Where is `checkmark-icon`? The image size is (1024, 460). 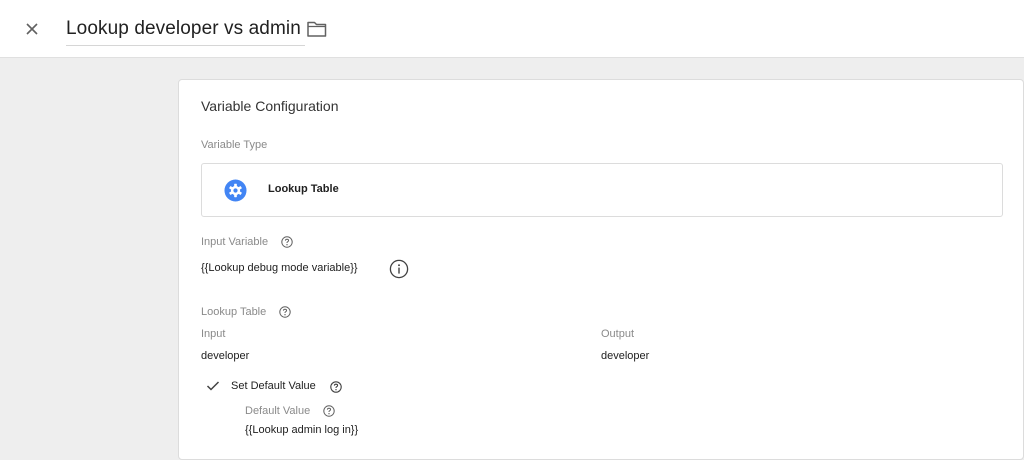 checkmark-icon is located at coordinates (213, 385).